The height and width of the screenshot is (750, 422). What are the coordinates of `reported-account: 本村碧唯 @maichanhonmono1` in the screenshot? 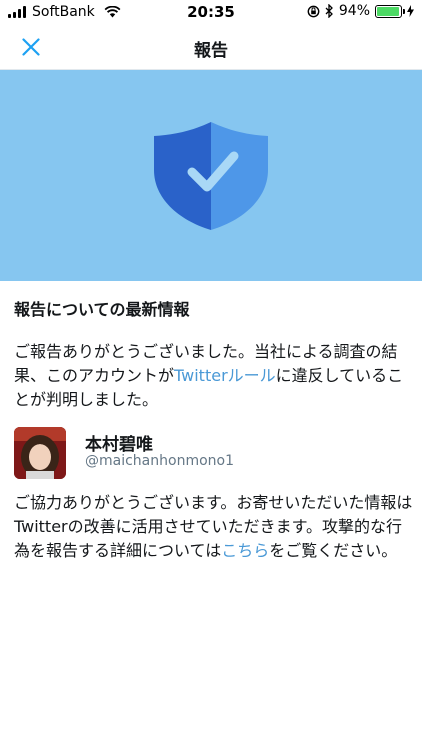 It's located at (212, 453).